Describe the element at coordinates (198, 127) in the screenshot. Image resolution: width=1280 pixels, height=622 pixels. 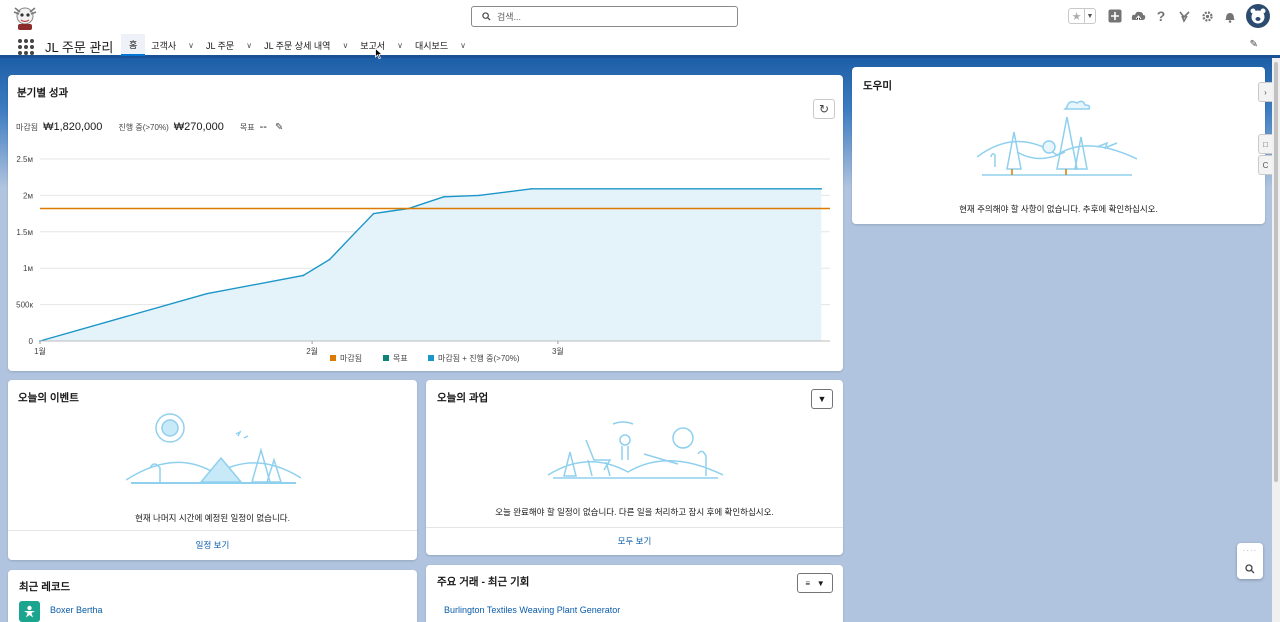
I see `open-value: ₩270,000` at that location.